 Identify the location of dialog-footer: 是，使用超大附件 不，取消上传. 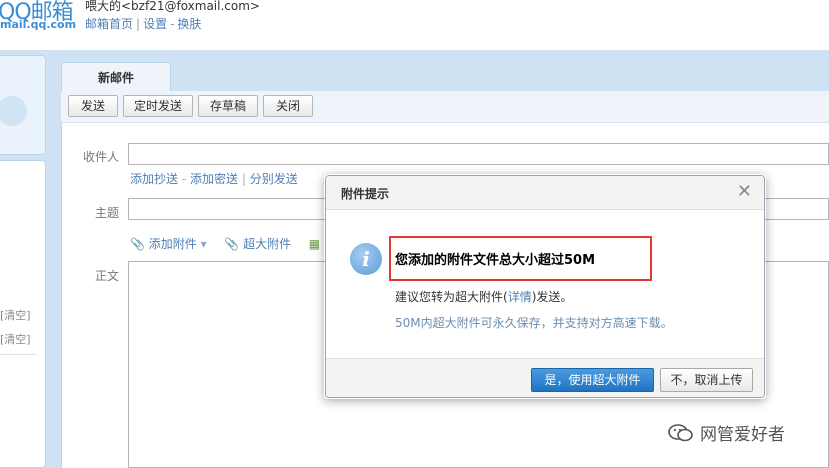
(545, 377).